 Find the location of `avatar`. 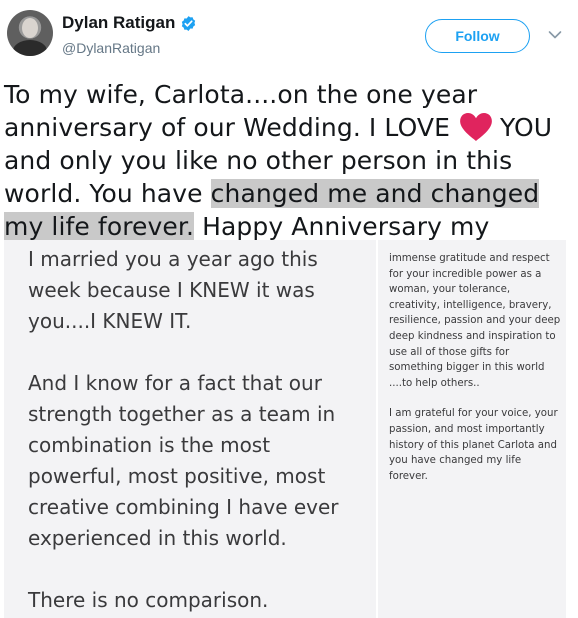

avatar is located at coordinates (30, 33).